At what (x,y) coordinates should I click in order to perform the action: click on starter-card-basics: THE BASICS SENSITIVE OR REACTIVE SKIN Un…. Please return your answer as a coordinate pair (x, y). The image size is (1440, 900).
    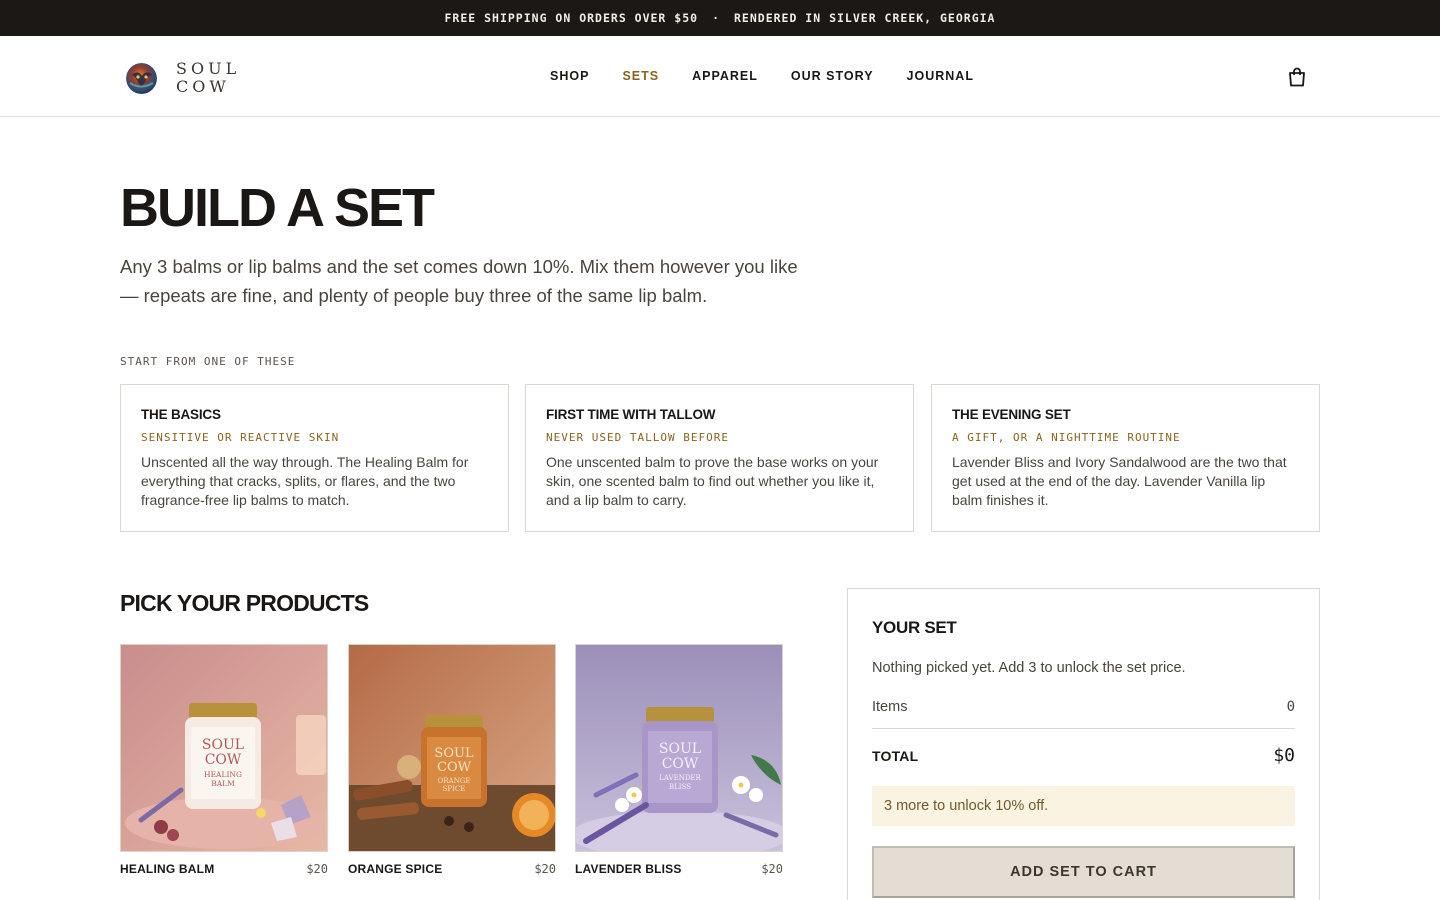
    Looking at the image, I should click on (314, 458).